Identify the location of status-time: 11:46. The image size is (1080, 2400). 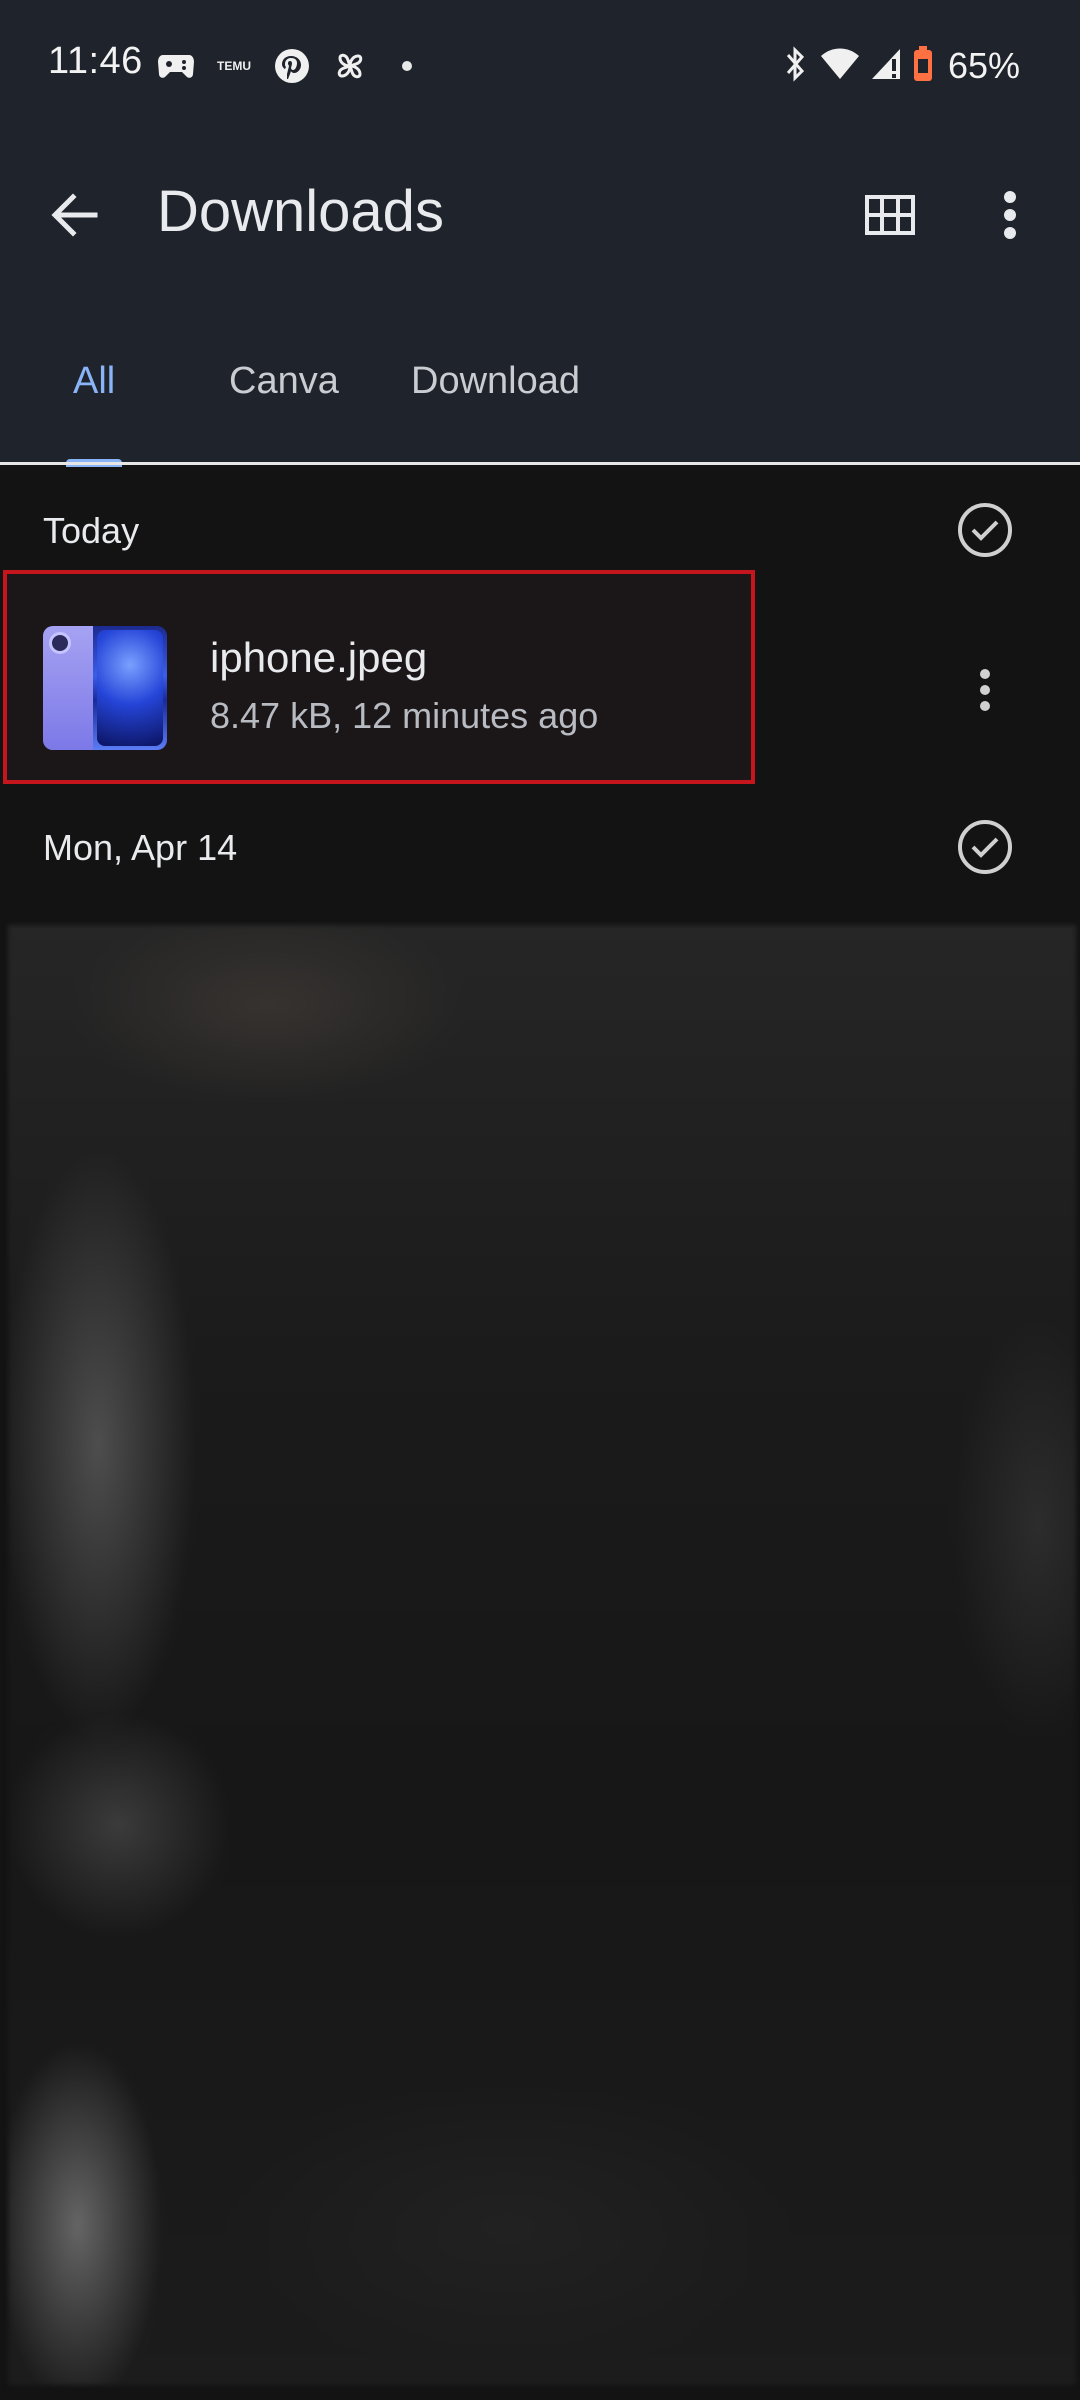
(95, 61).